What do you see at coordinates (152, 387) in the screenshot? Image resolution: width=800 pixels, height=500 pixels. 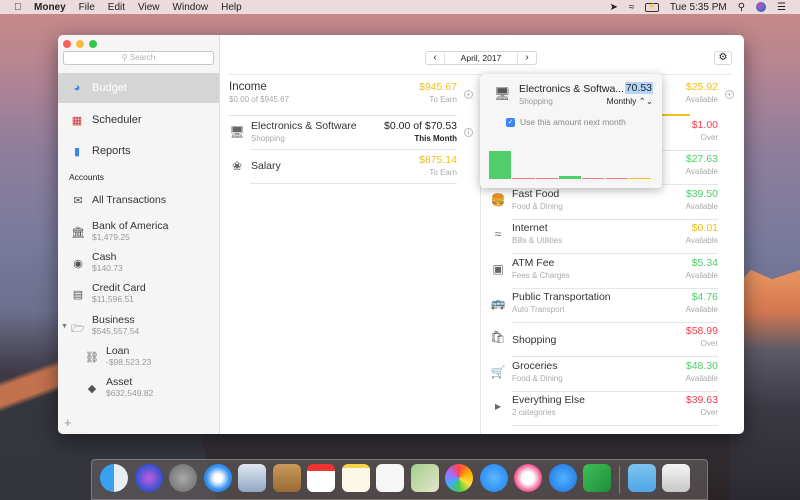 I see `account-asset: ◆ Asset $632,549.82` at bounding box center [152, 387].